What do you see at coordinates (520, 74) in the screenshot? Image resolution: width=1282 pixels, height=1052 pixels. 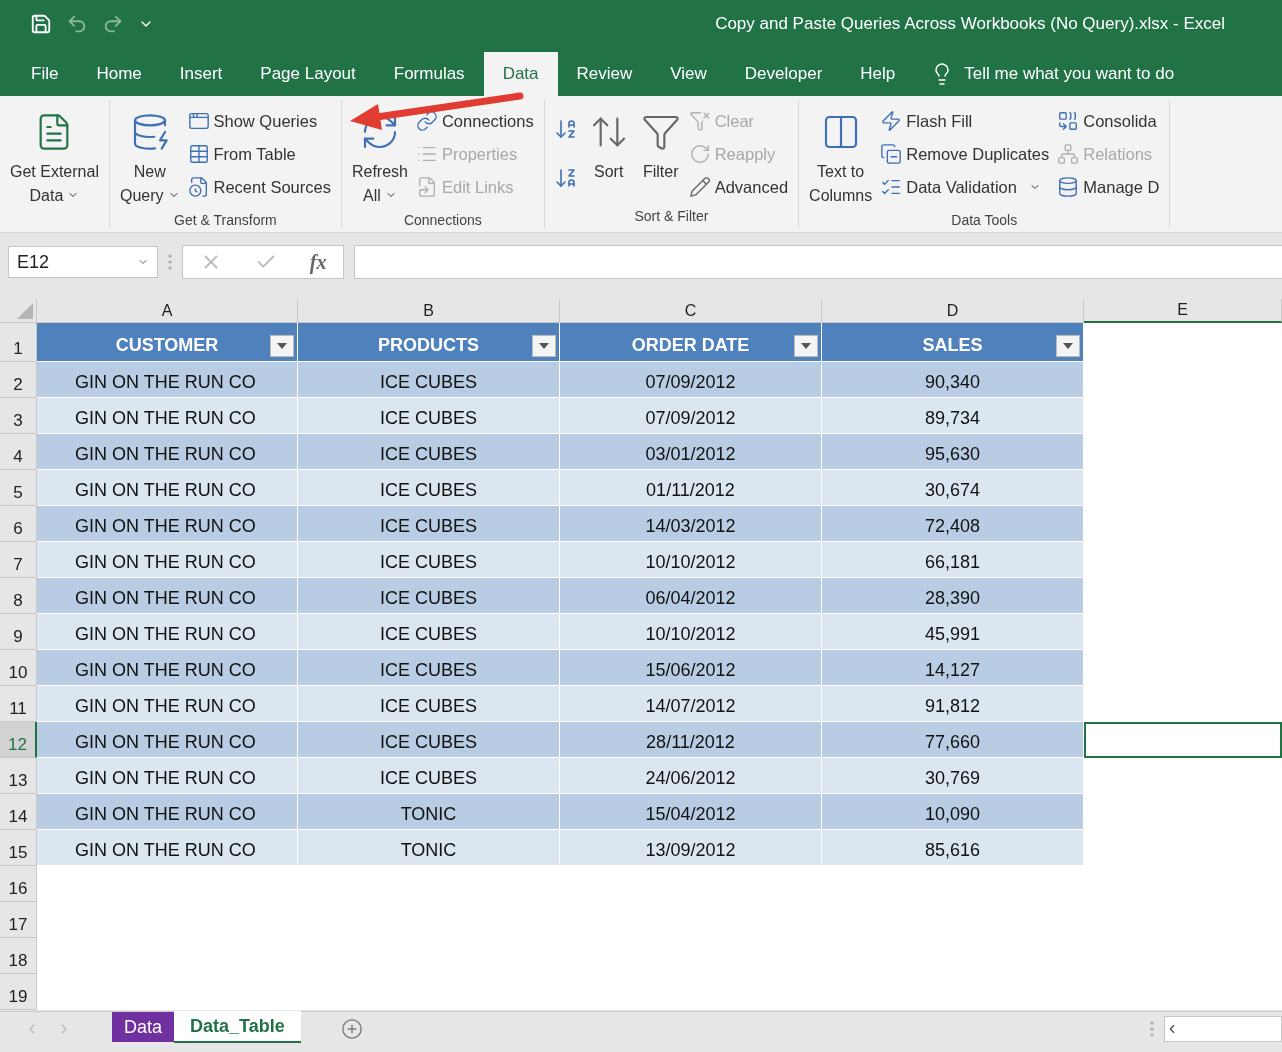 I see `ribbon-tab: Data` at bounding box center [520, 74].